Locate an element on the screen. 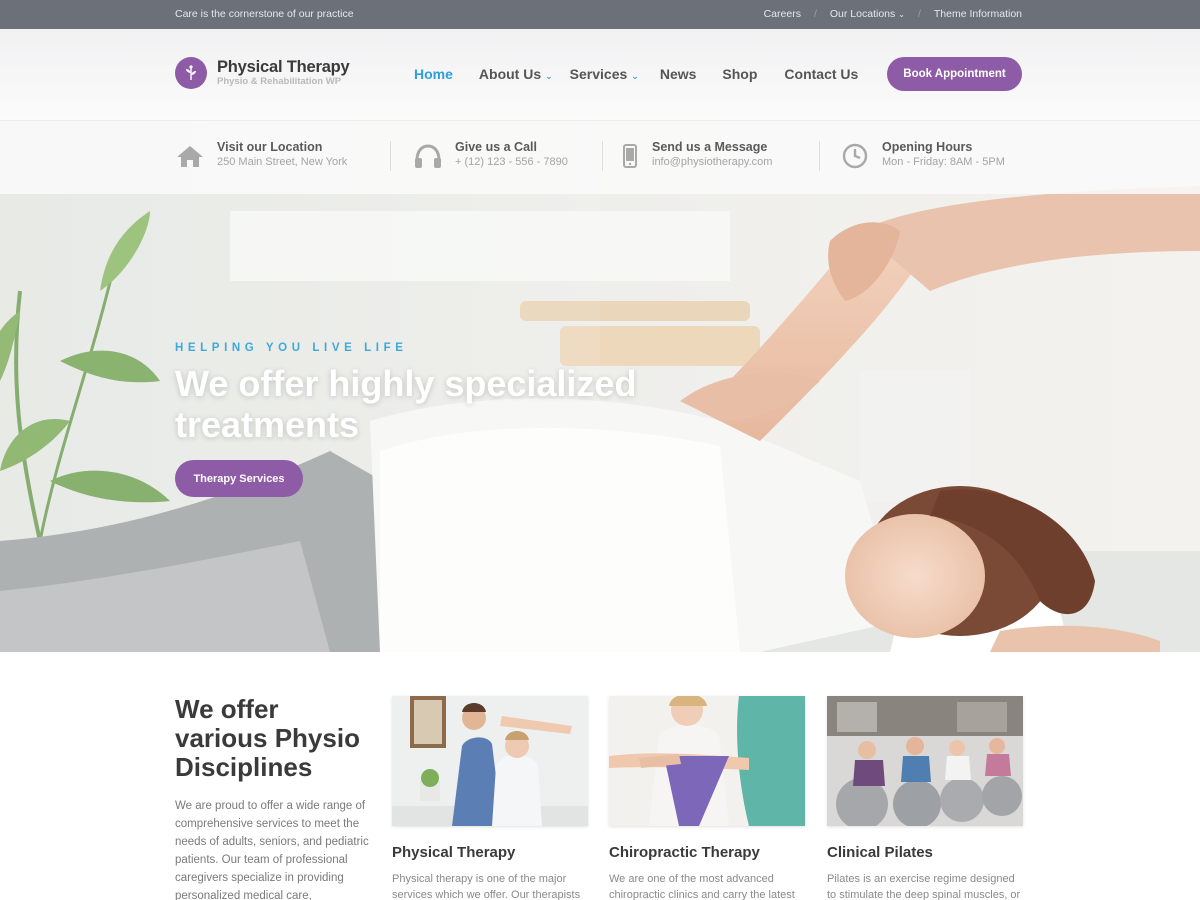  info-hours-detail: Mon - Friday: 8AM - 5PM is located at coordinates (943, 162).